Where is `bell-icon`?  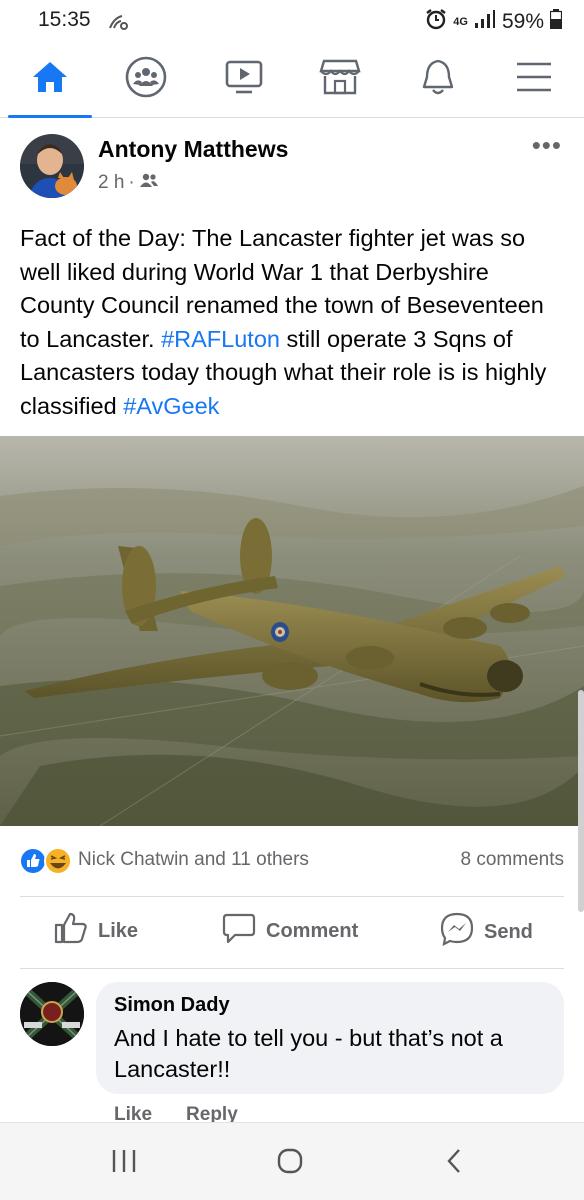
bell-icon is located at coordinates (438, 79).